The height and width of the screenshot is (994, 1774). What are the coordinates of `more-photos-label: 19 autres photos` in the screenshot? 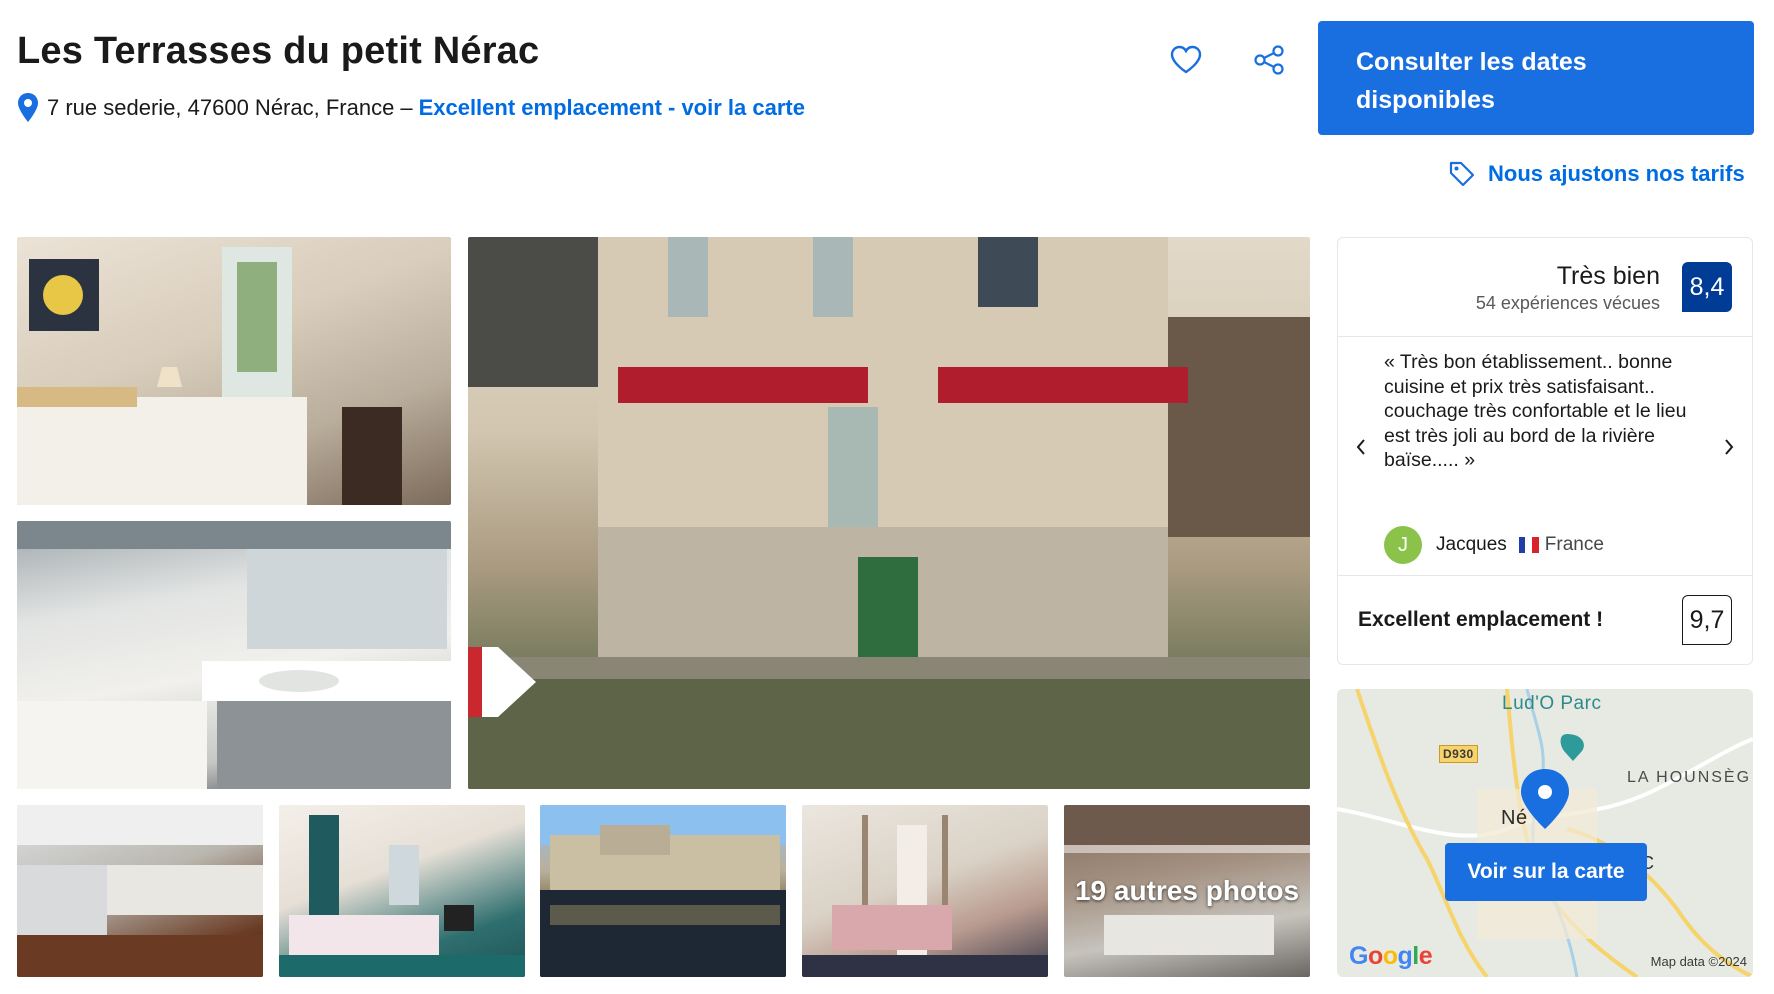 It's located at (1187, 890).